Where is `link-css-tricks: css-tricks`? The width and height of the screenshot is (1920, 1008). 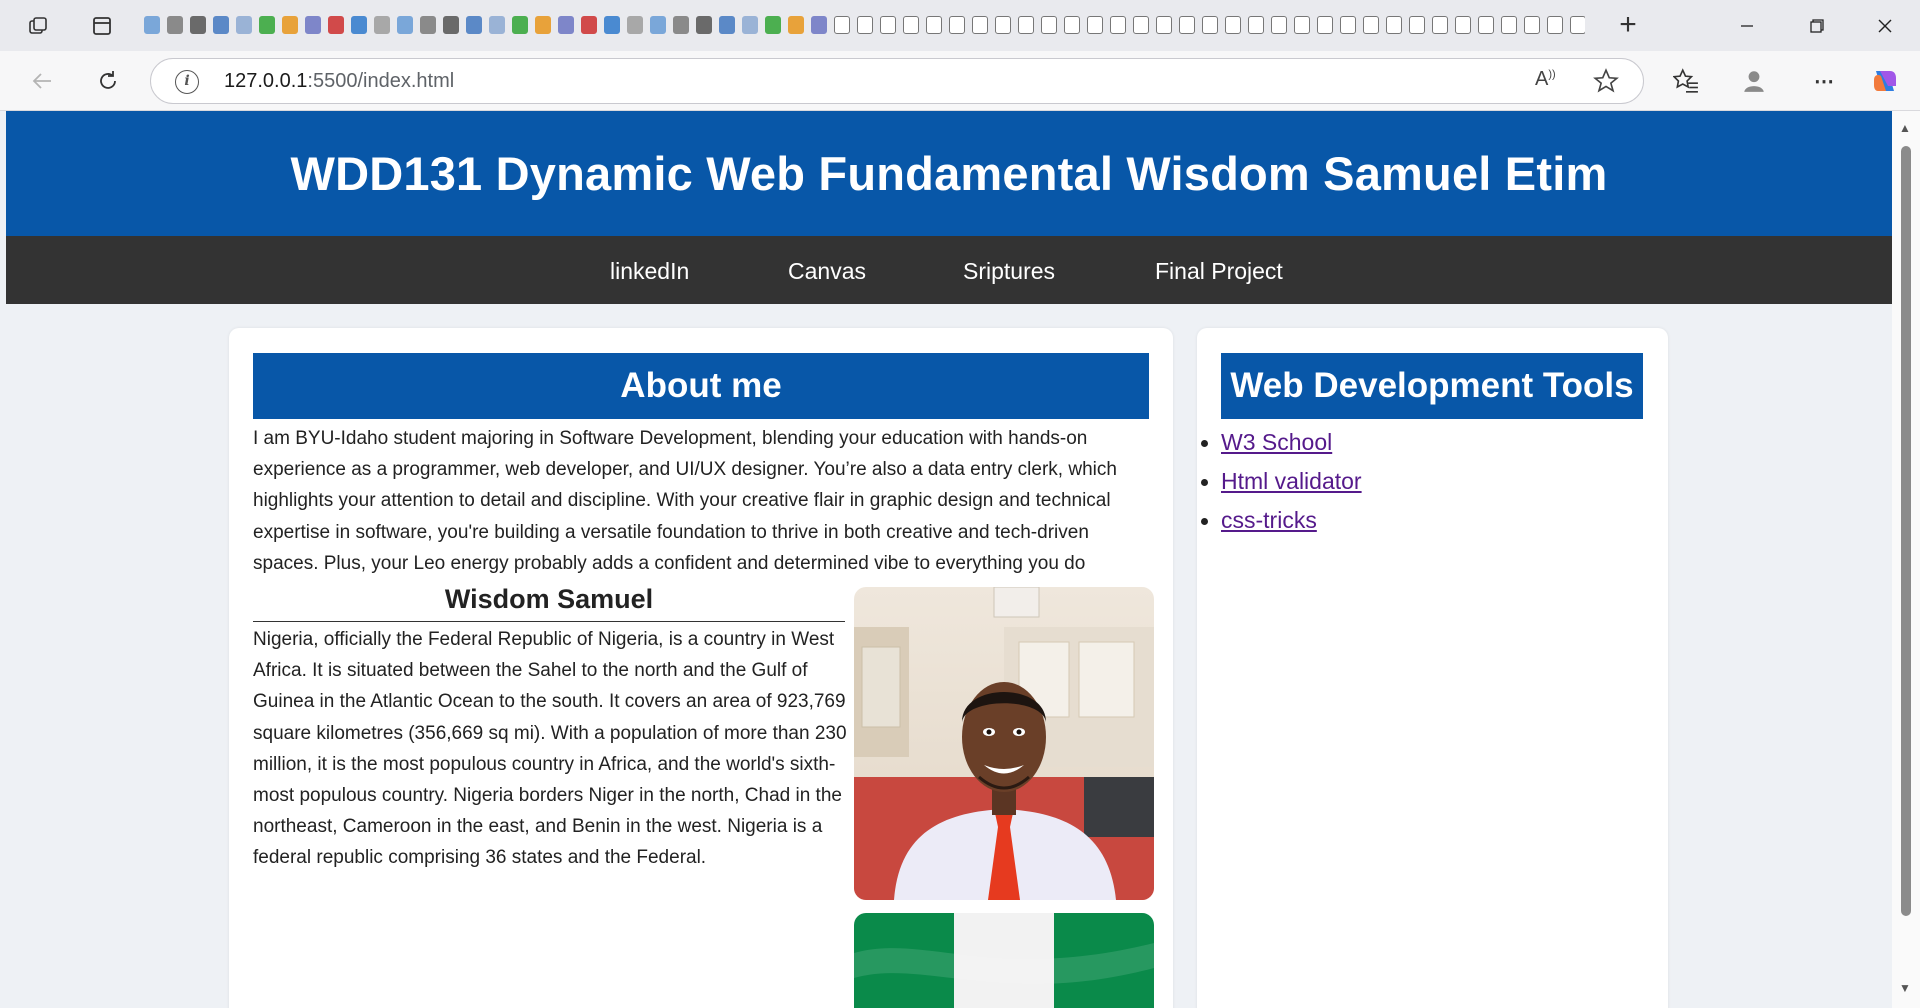 link-css-tricks: css-tricks is located at coordinates (1269, 520).